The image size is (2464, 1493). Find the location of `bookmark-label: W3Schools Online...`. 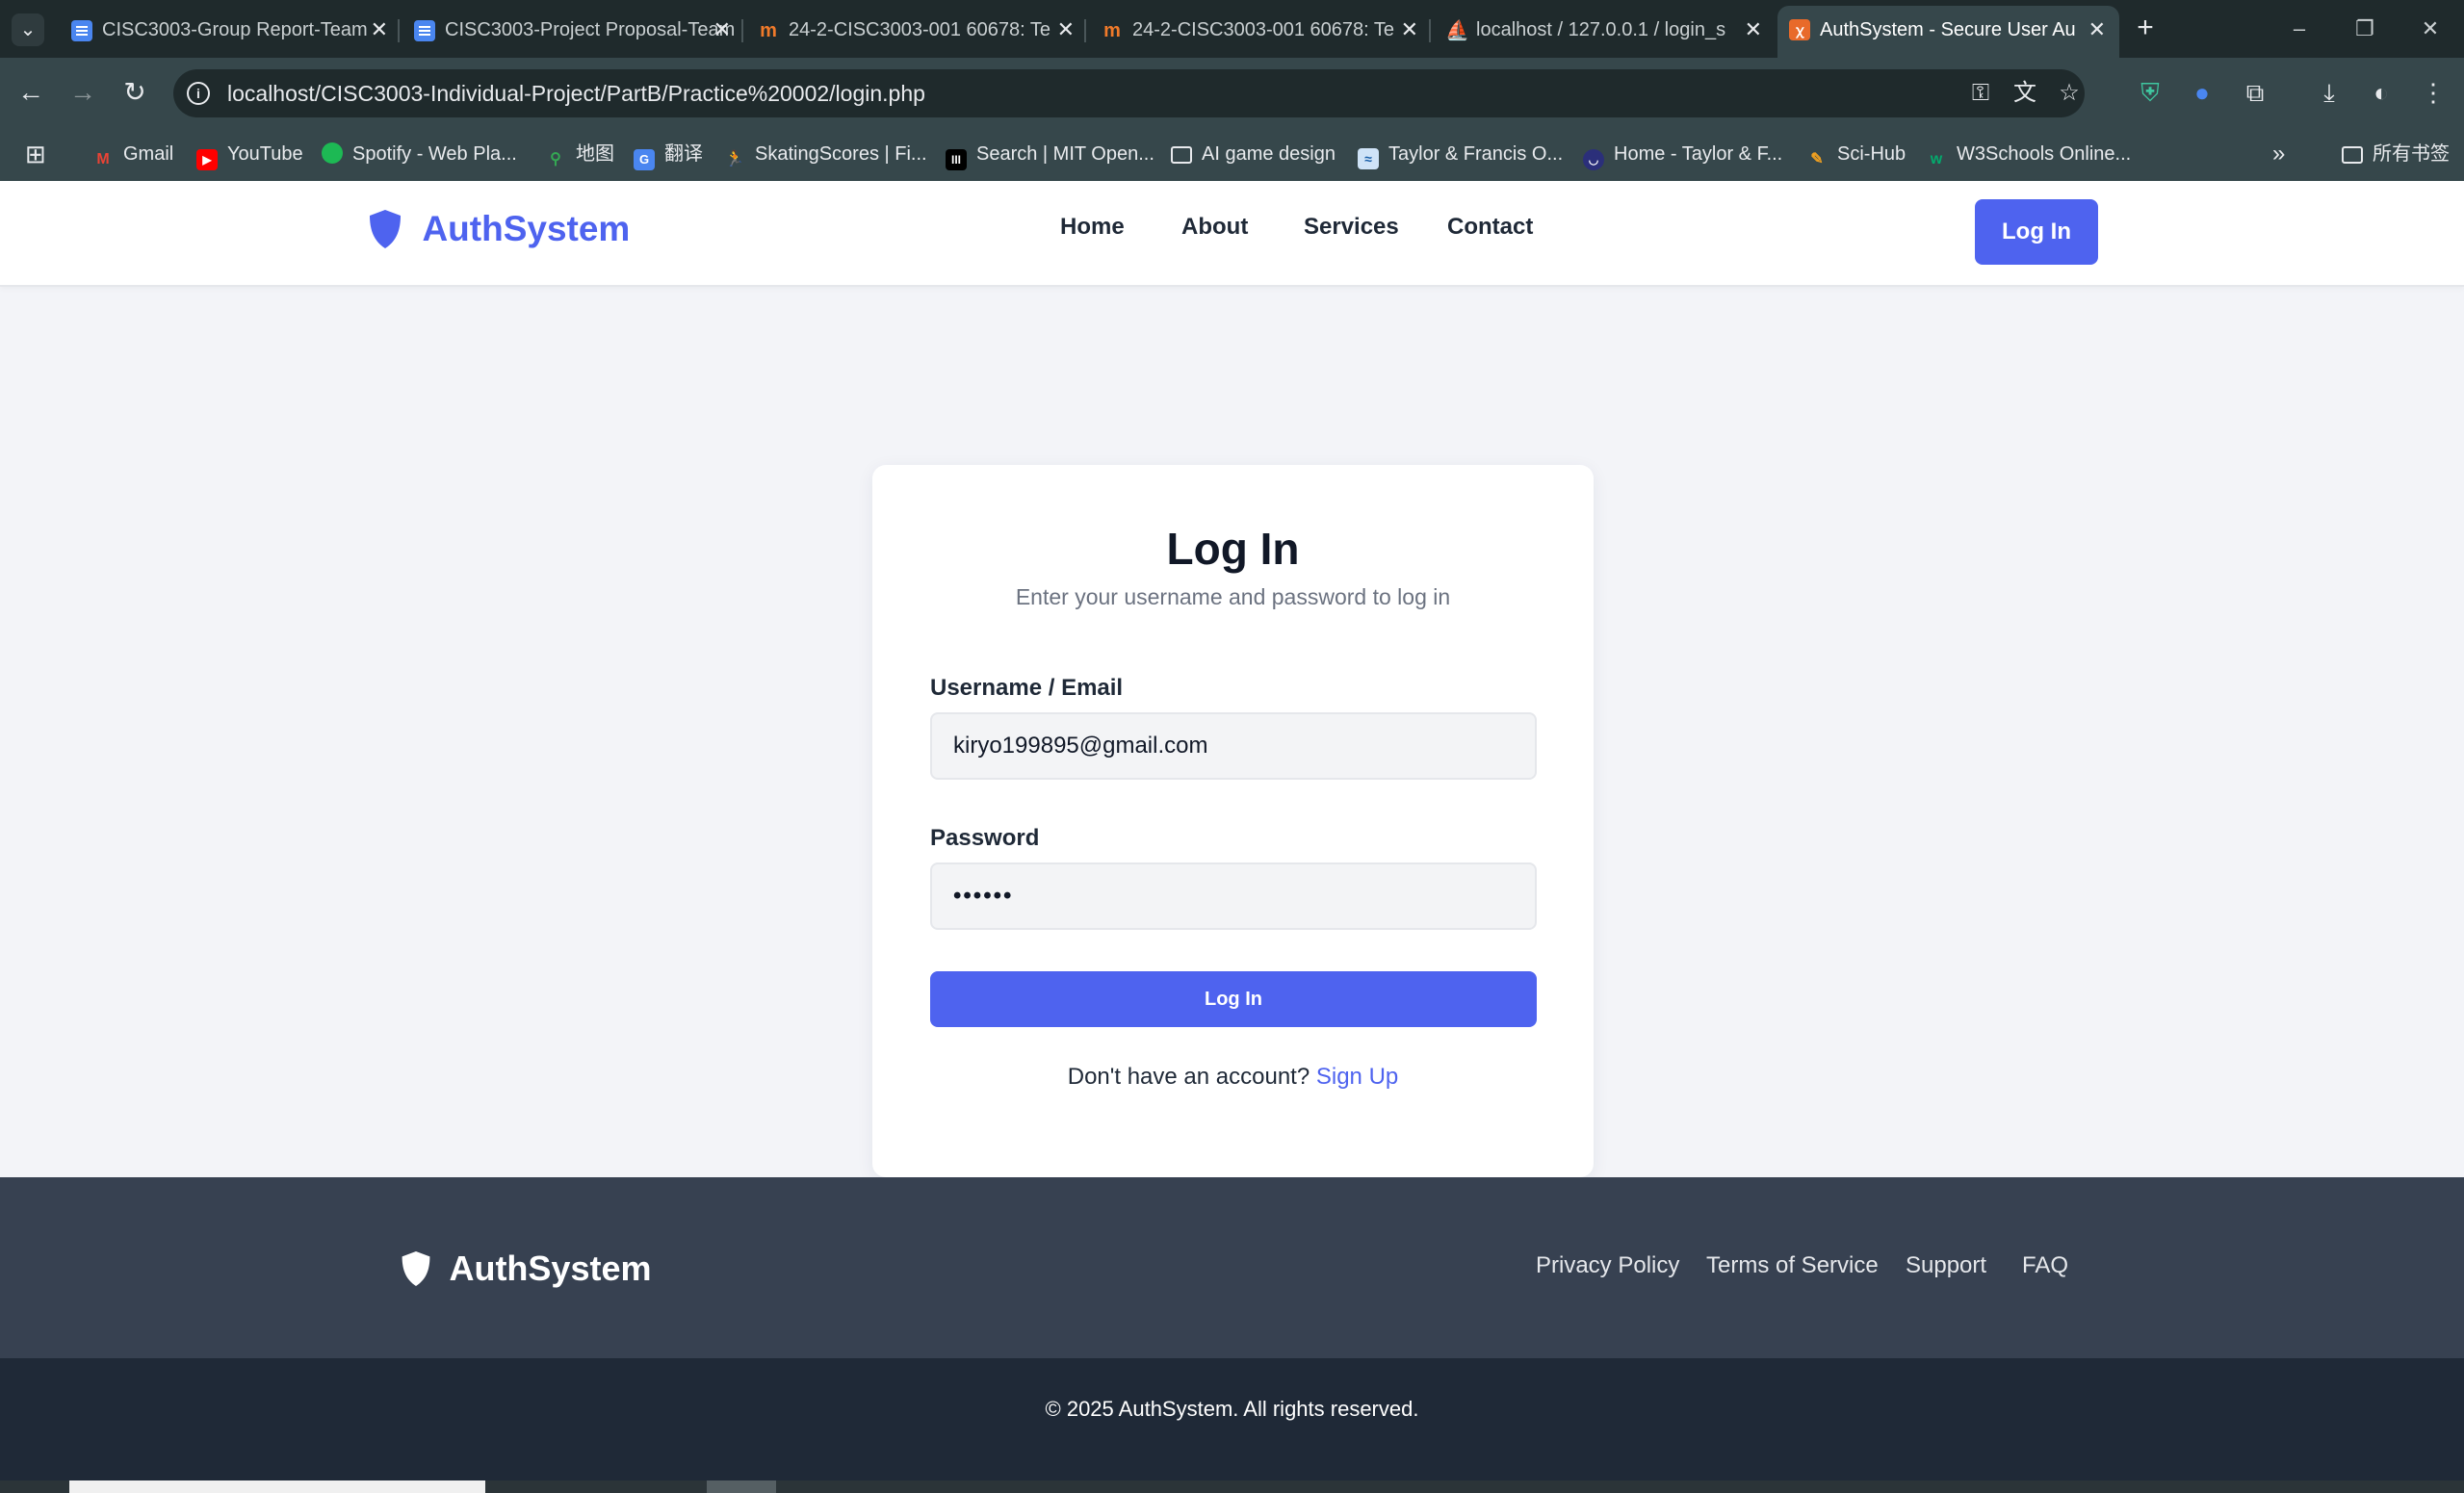

bookmark-label: W3Schools Online... is located at coordinates (2044, 154).